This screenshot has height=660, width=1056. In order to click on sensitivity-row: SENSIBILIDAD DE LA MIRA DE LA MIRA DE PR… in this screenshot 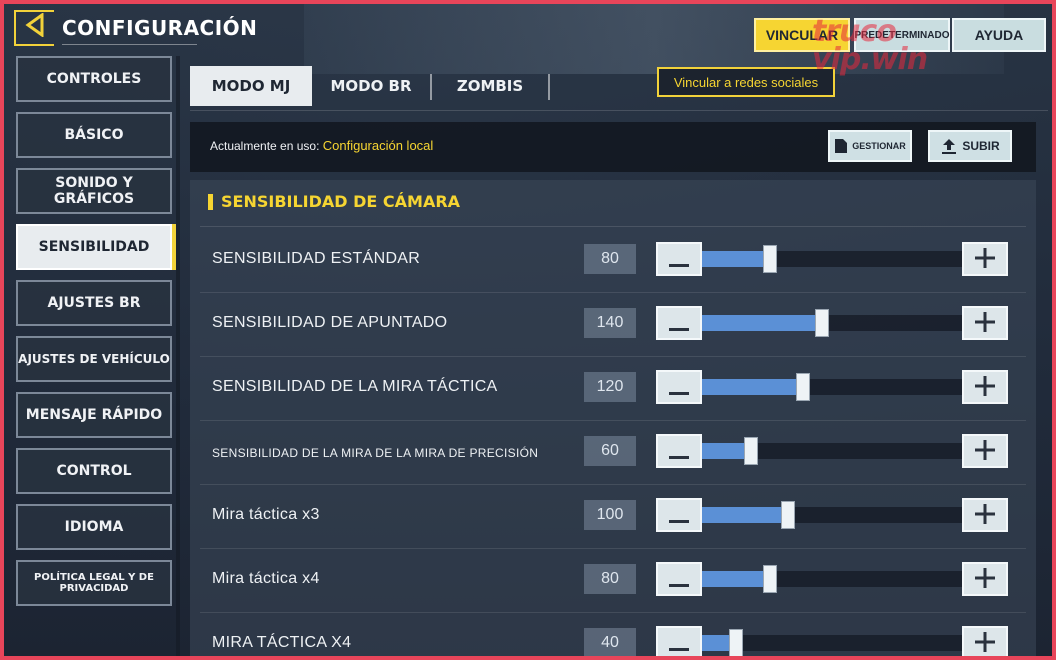, I will do `click(613, 452)`.